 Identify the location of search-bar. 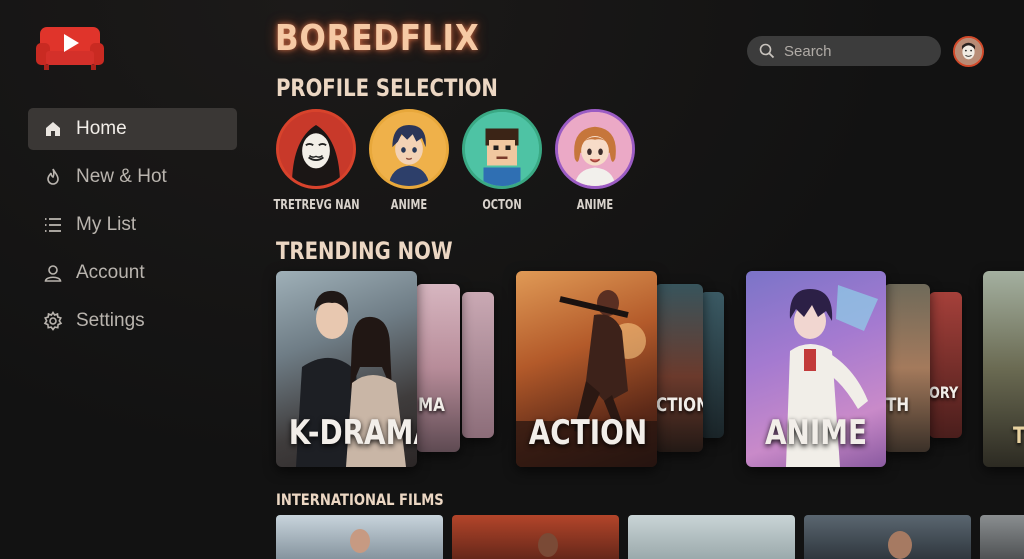
(844, 51).